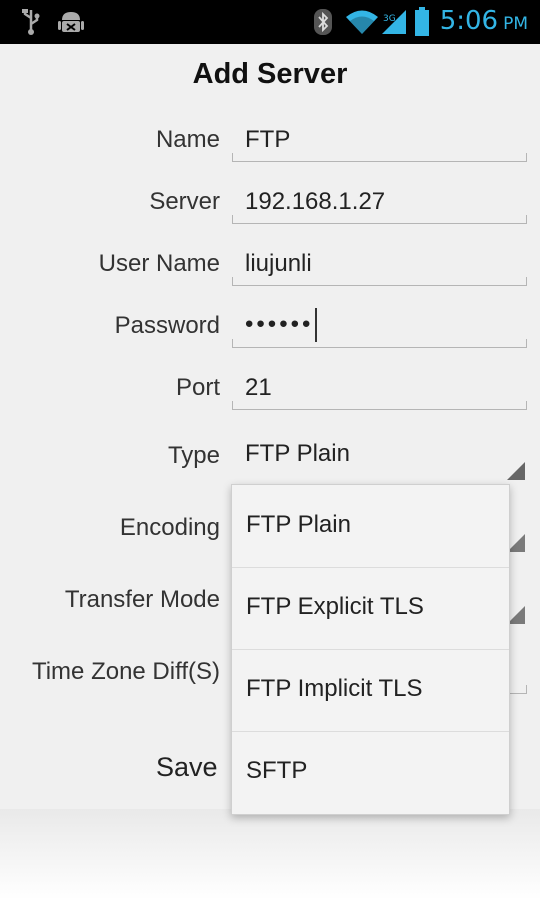  Describe the element at coordinates (187, 767) in the screenshot. I see `save-button: Save` at that location.